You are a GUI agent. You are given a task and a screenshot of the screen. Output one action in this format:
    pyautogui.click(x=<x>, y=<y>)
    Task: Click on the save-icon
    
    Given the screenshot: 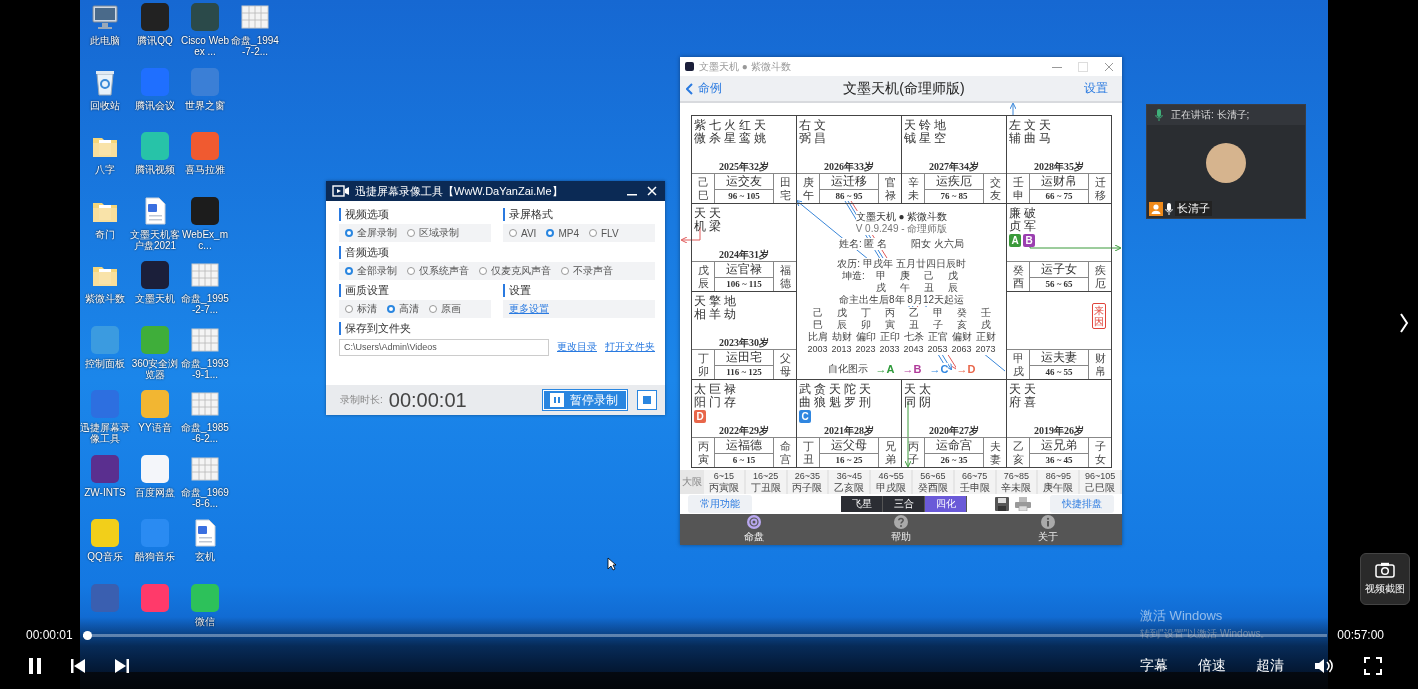 What is the action you would take?
    pyautogui.click(x=1002, y=504)
    